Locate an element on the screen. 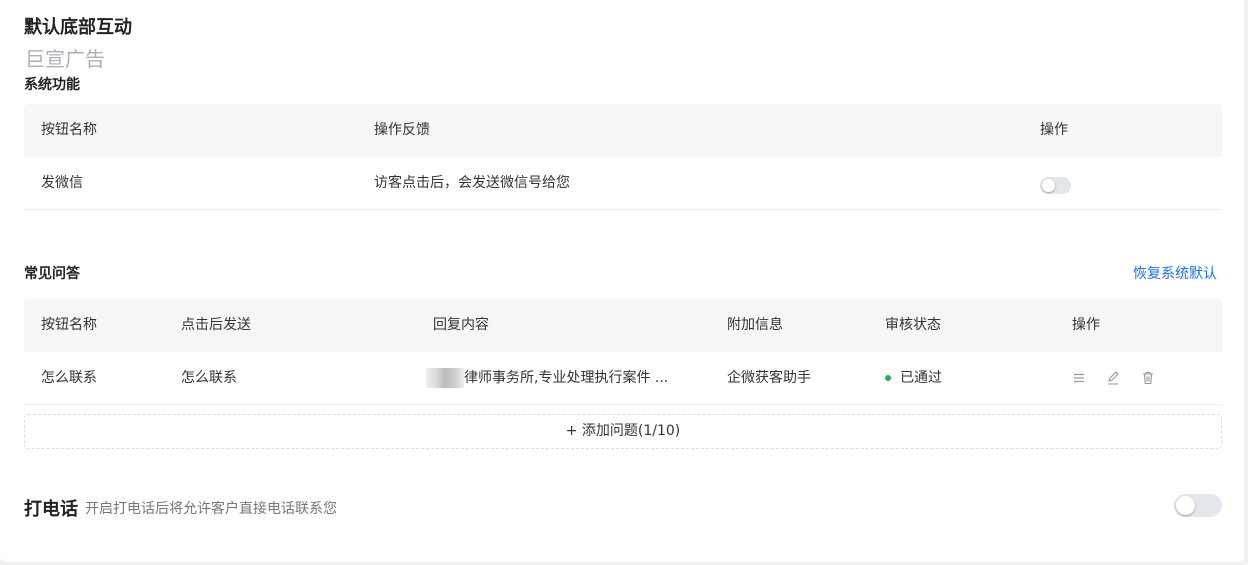 This screenshot has height=565, width=1248. column-header: 回复内容 is located at coordinates (461, 325).